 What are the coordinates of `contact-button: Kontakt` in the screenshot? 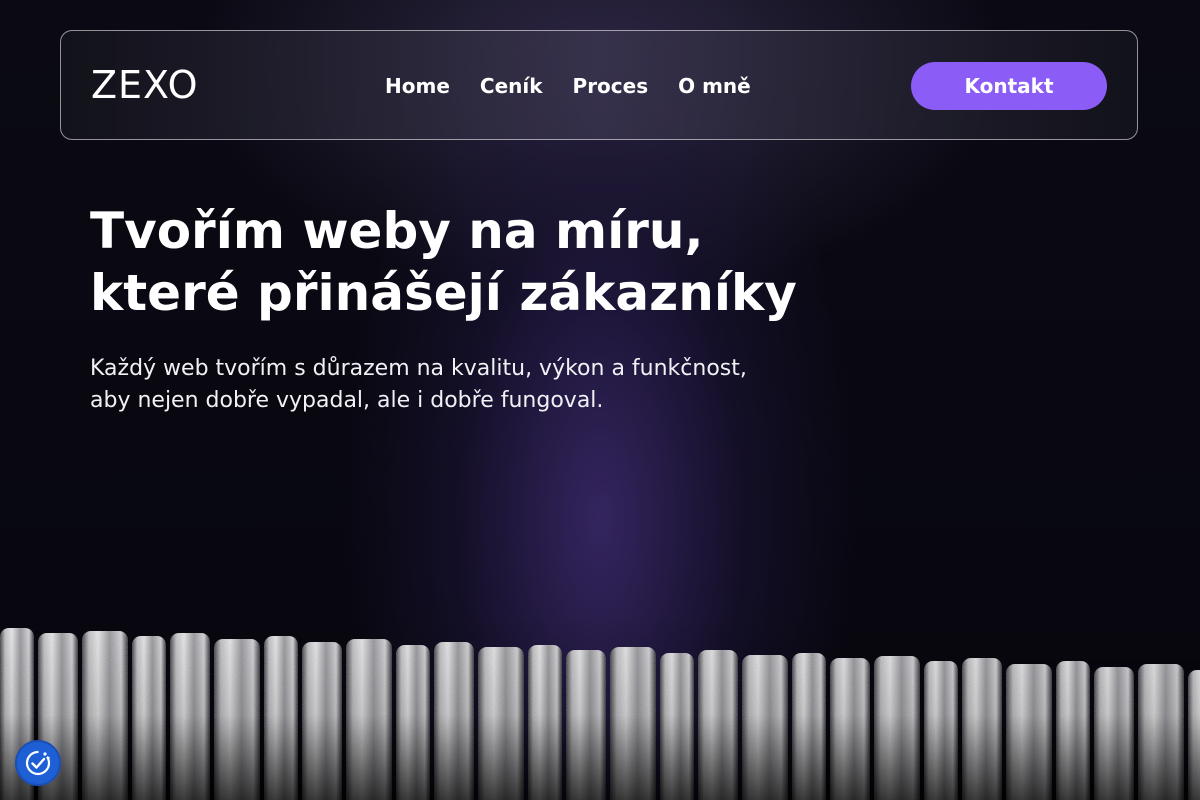 It's located at (1009, 86).